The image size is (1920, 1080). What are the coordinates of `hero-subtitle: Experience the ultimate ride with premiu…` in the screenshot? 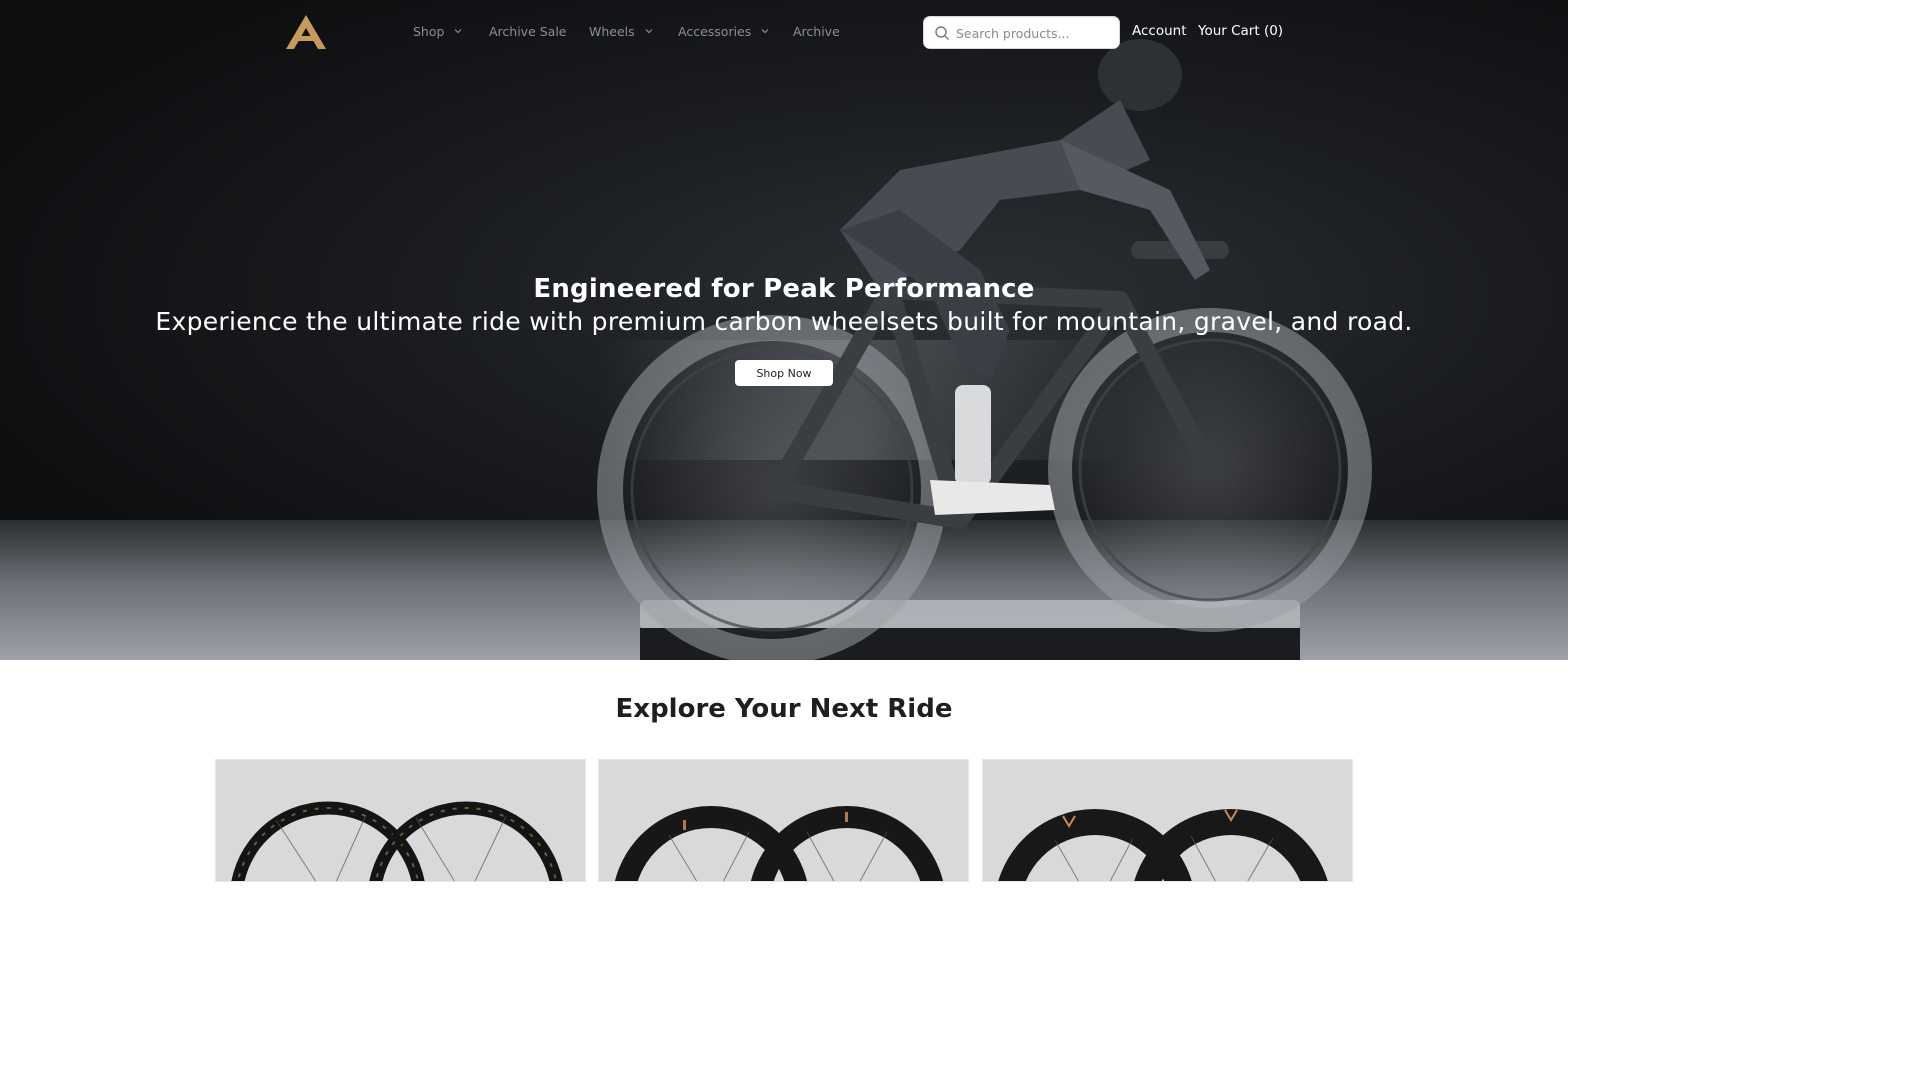 It's located at (784, 321).